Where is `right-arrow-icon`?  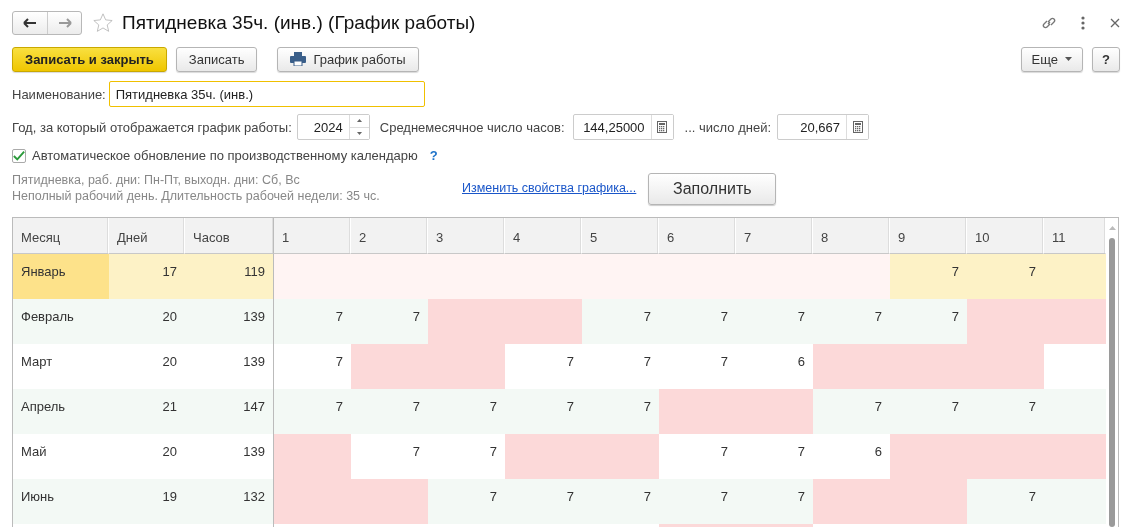
right-arrow-icon is located at coordinates (64, 23).